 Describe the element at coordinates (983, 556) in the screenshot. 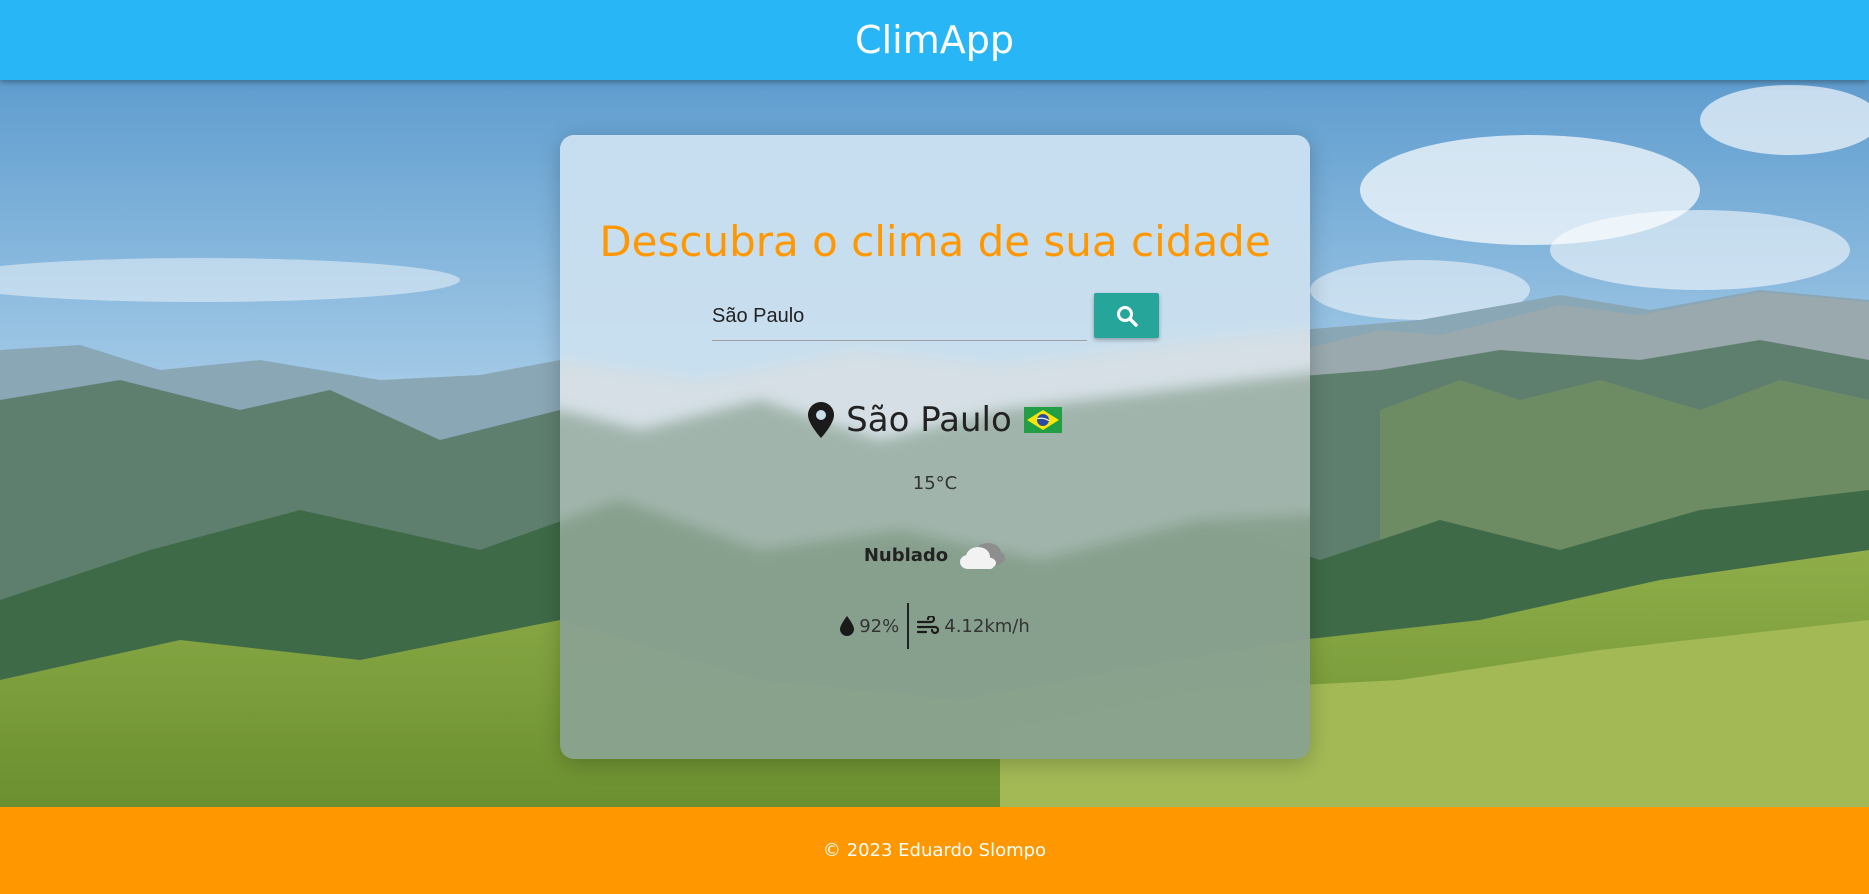

I see `cloud-icon` at that location.